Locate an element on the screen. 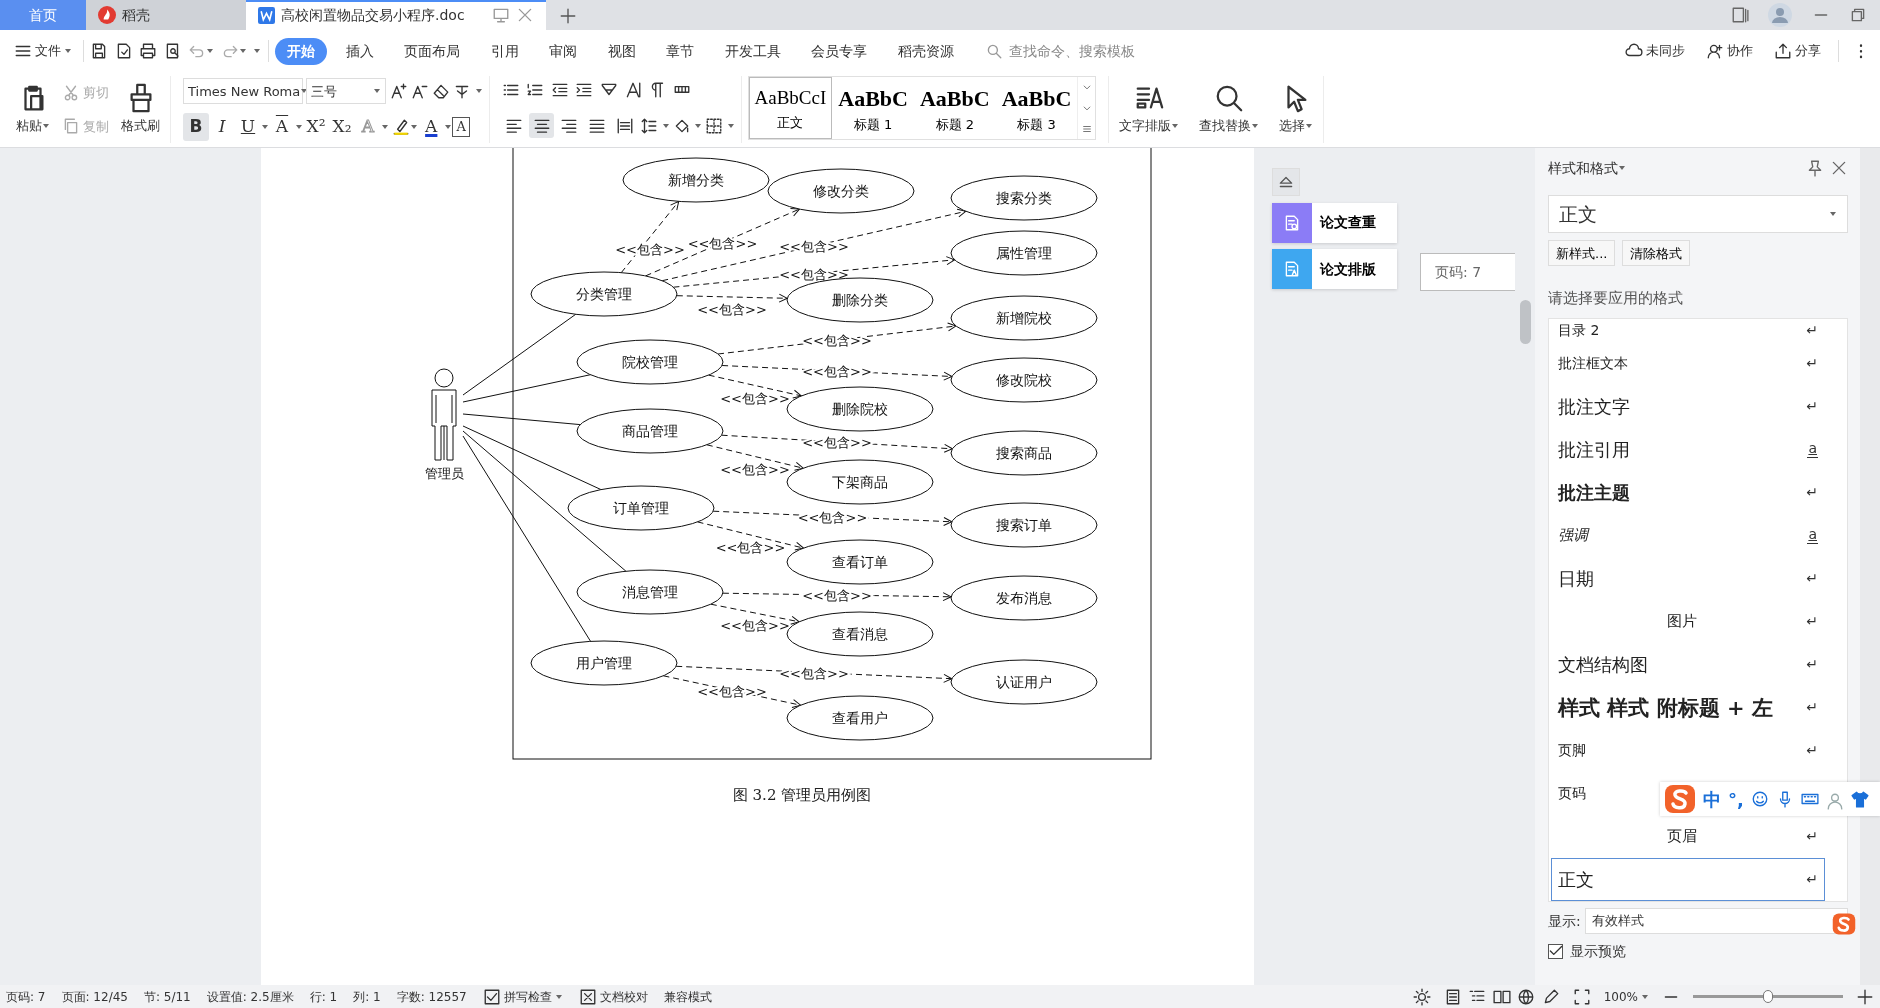  style-item: 文档结构图 ↵ is located at coordinates (1688, 664).